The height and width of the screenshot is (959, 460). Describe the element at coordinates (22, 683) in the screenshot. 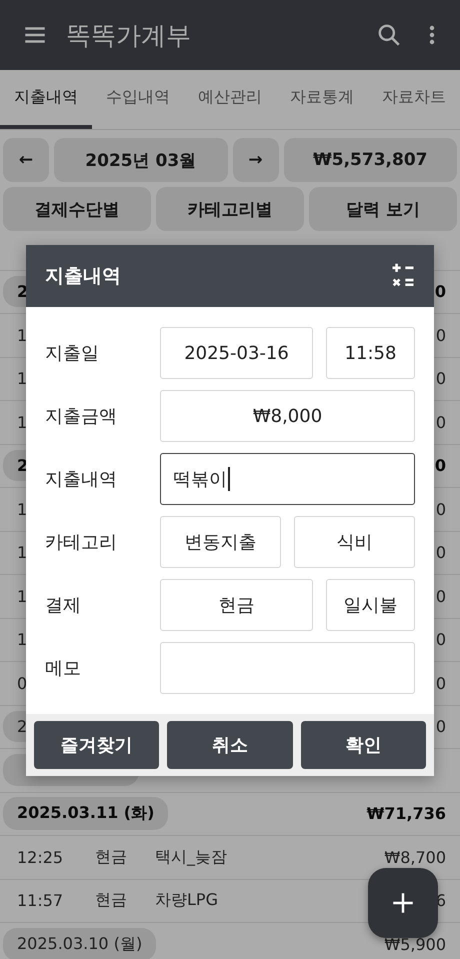

I see `time-text: 0` at that location.